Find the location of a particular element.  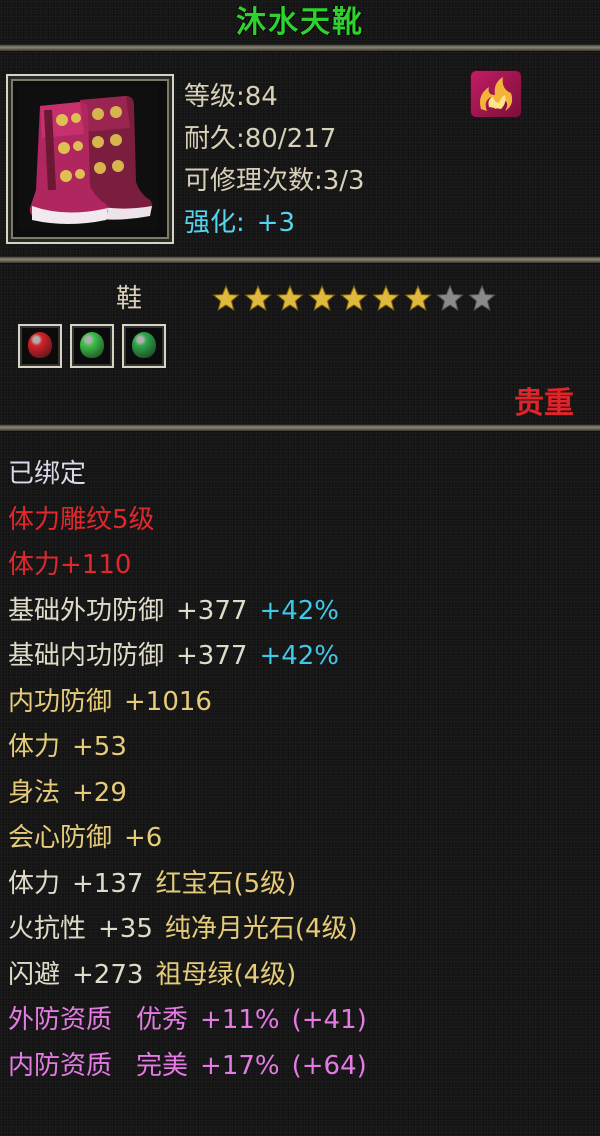

gem3-line: 闪避 +273 祖母绿(4级) is located at coordinates (187, 976).